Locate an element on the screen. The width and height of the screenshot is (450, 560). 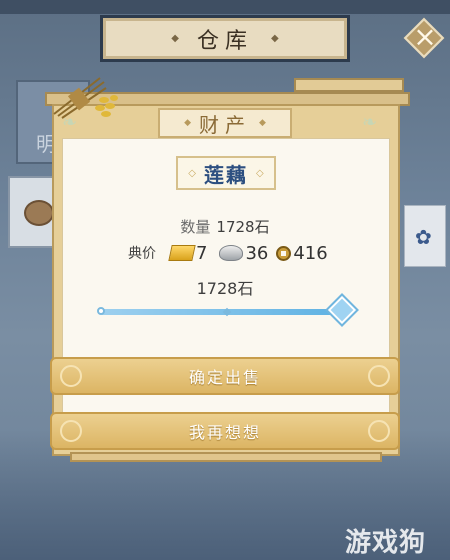
warehouse-header: ◆ 仓库 ◆ is located at coordinates (225, 38).